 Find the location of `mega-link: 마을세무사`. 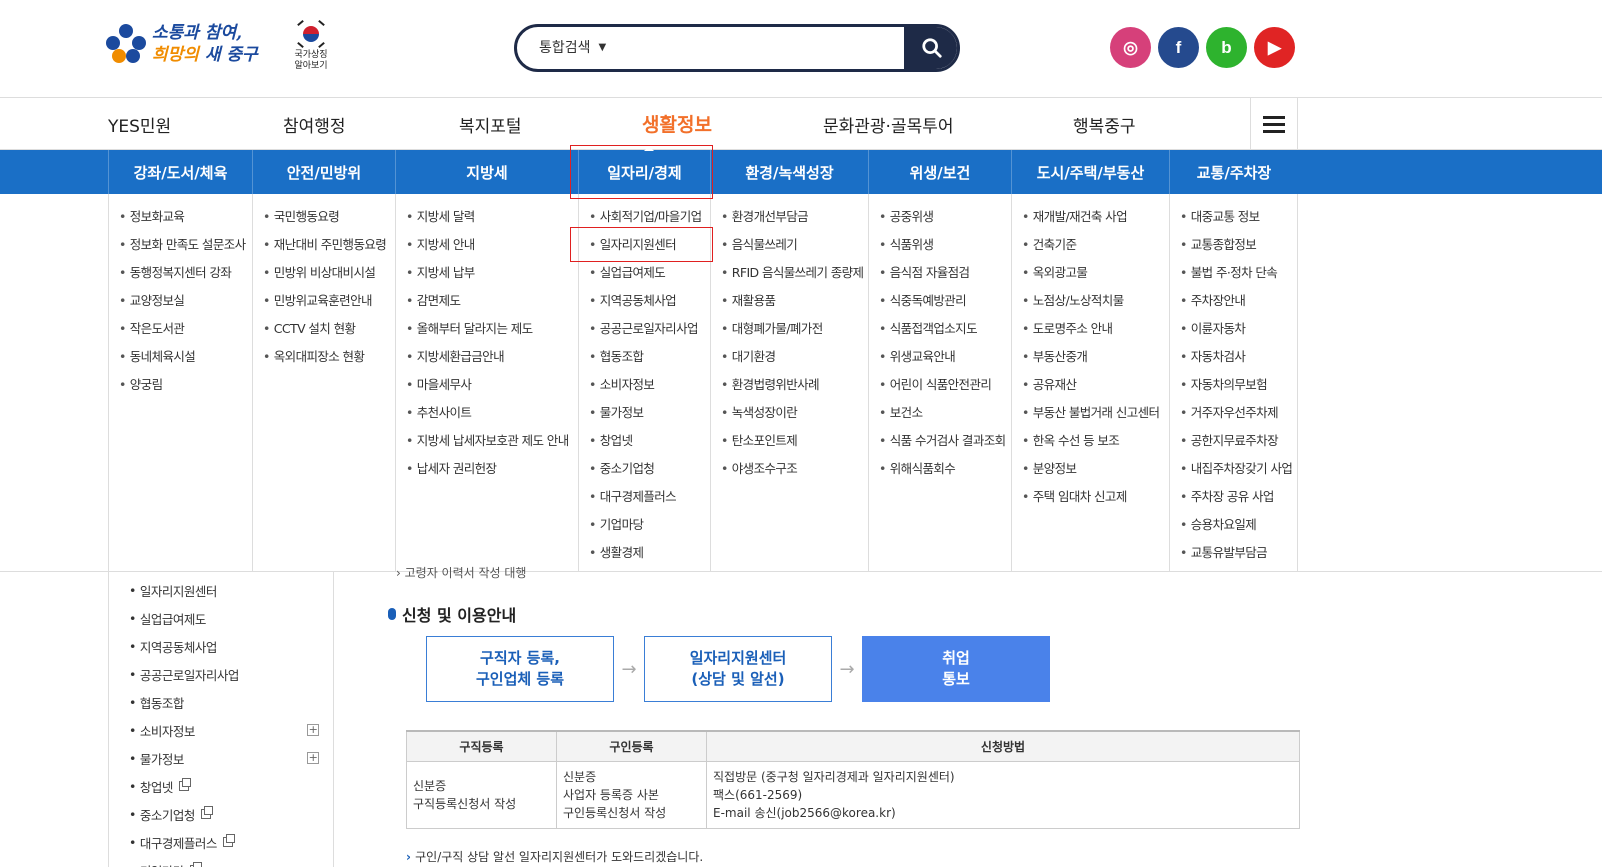

mega-link: 마을세무사 is located at coordinates (487, 385).